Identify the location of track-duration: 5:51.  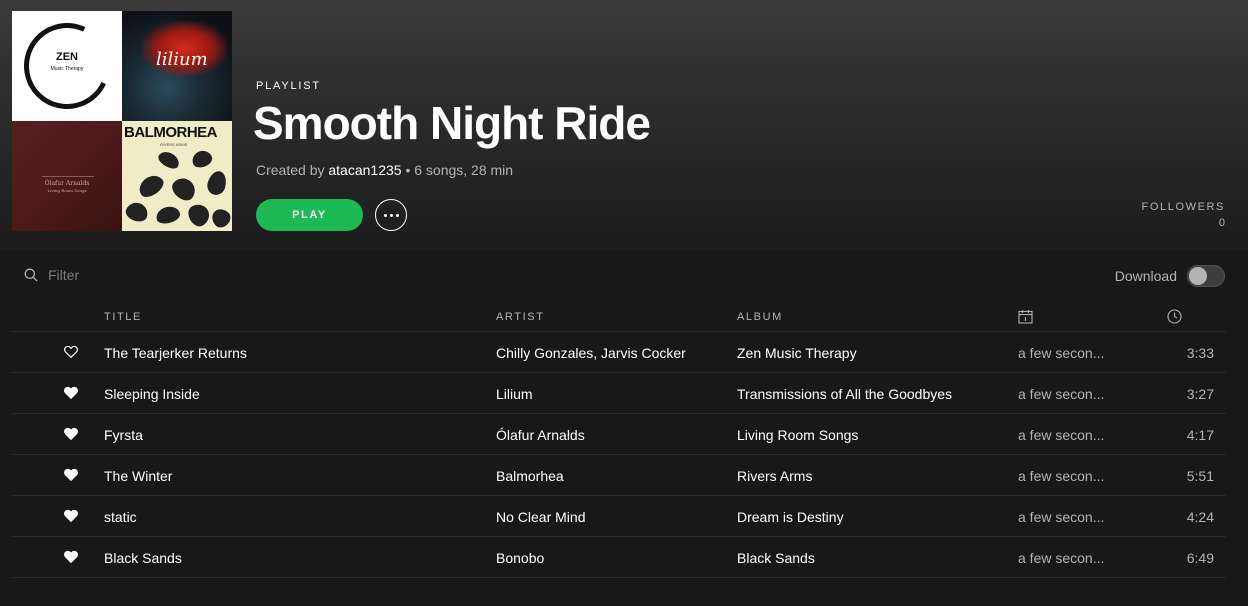
(1200, 476).